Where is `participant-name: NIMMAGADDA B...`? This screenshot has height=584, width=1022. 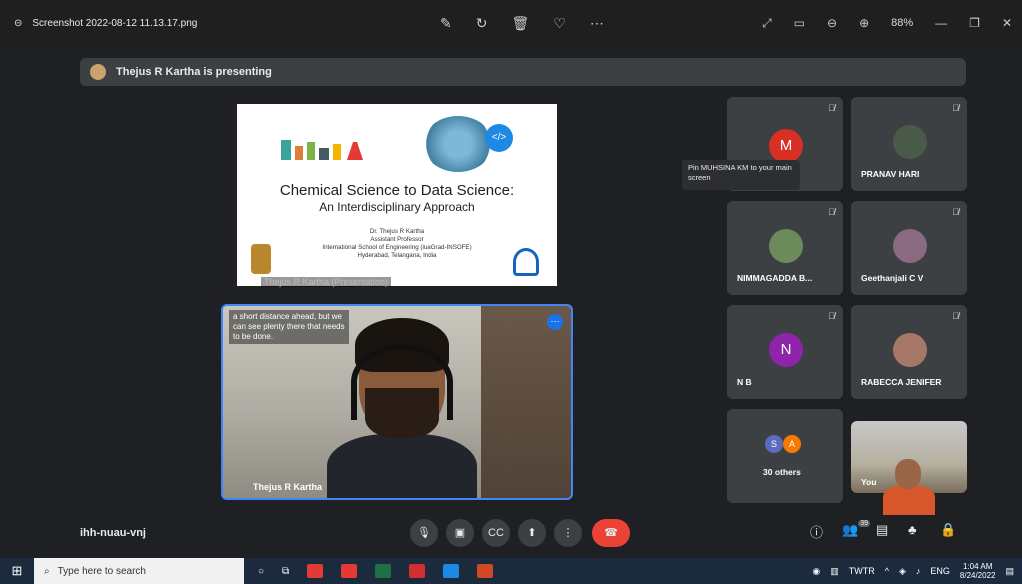
participant-name: NIMMAGADDA B... is located at coordinates (775, 278).